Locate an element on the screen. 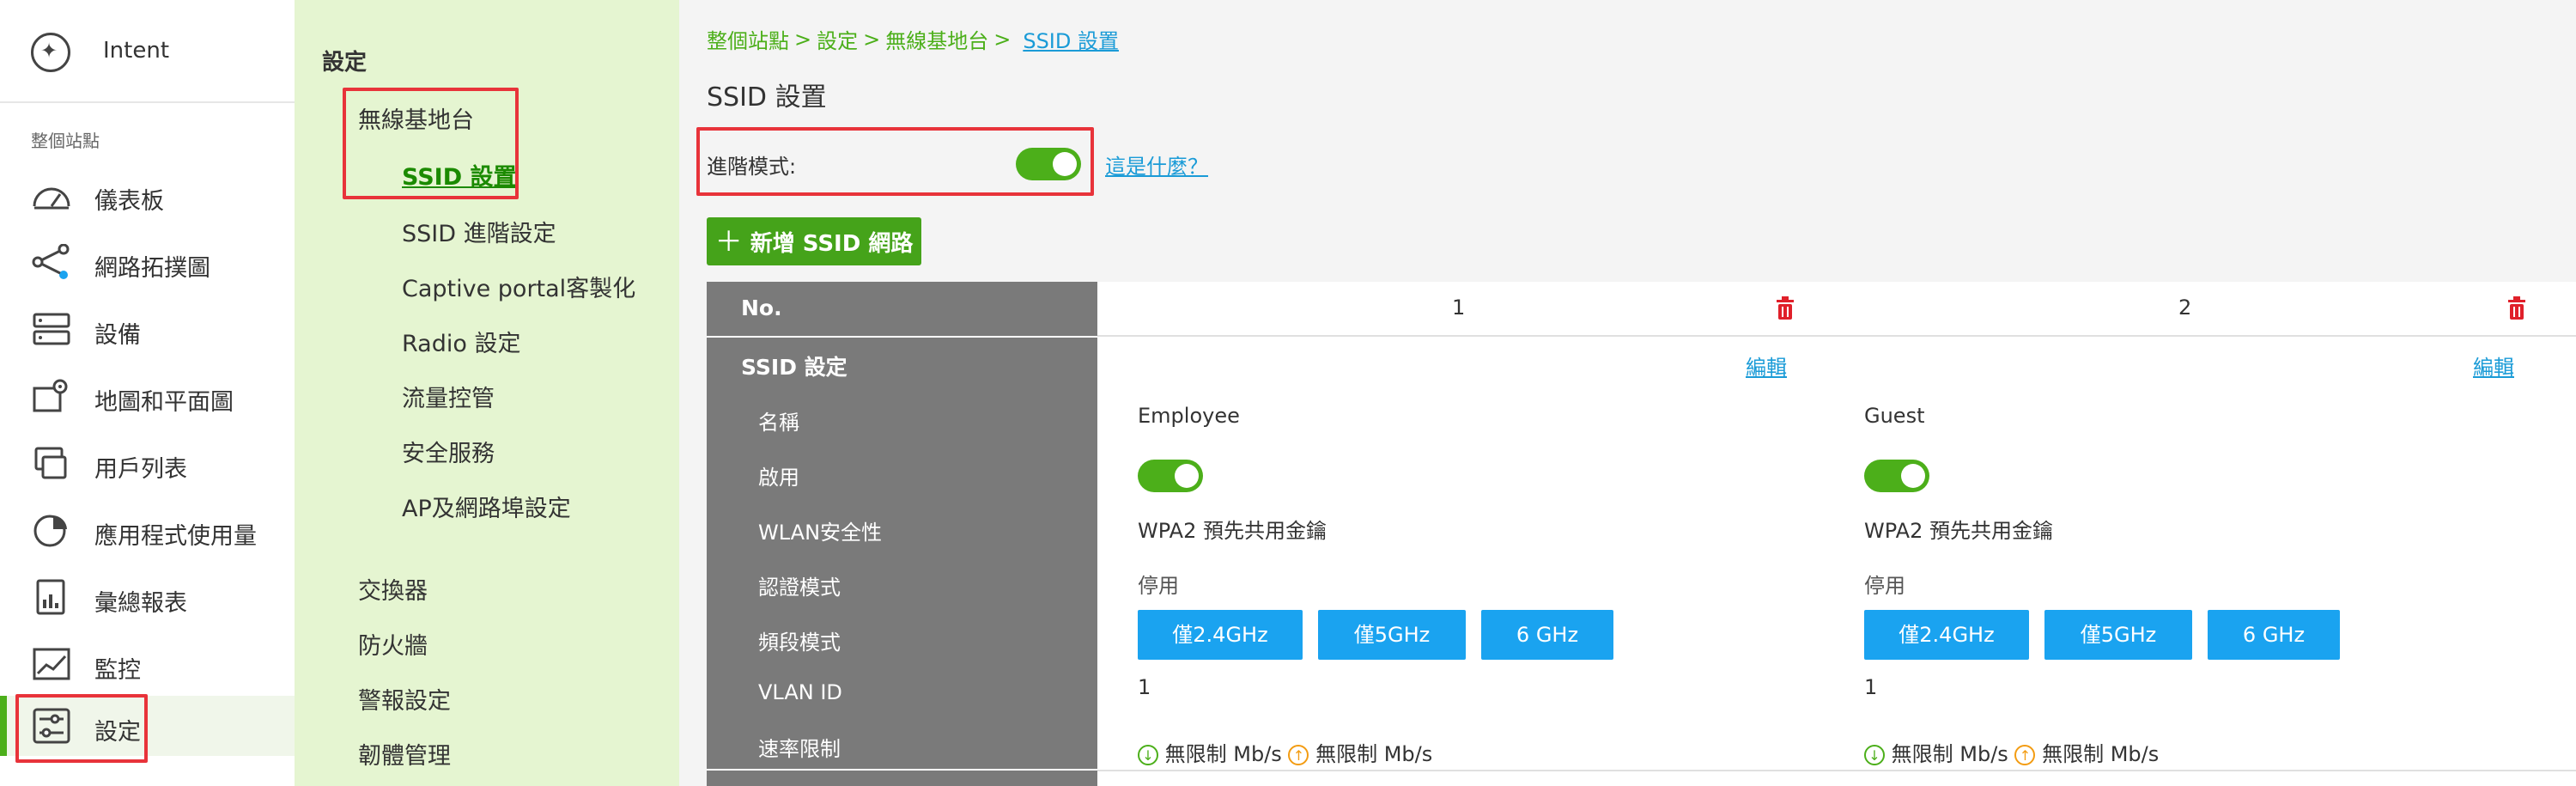 This screenshot has height=786, width=2576. row-label-vlan-id: VLAN ID is located at coordinates (800, 692).